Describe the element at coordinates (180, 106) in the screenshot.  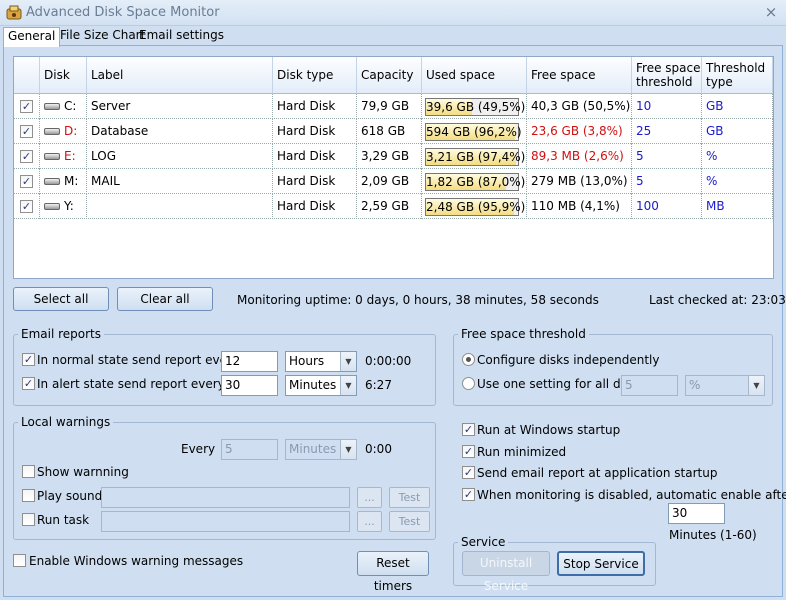
I see `label-cell: Server` at that location.